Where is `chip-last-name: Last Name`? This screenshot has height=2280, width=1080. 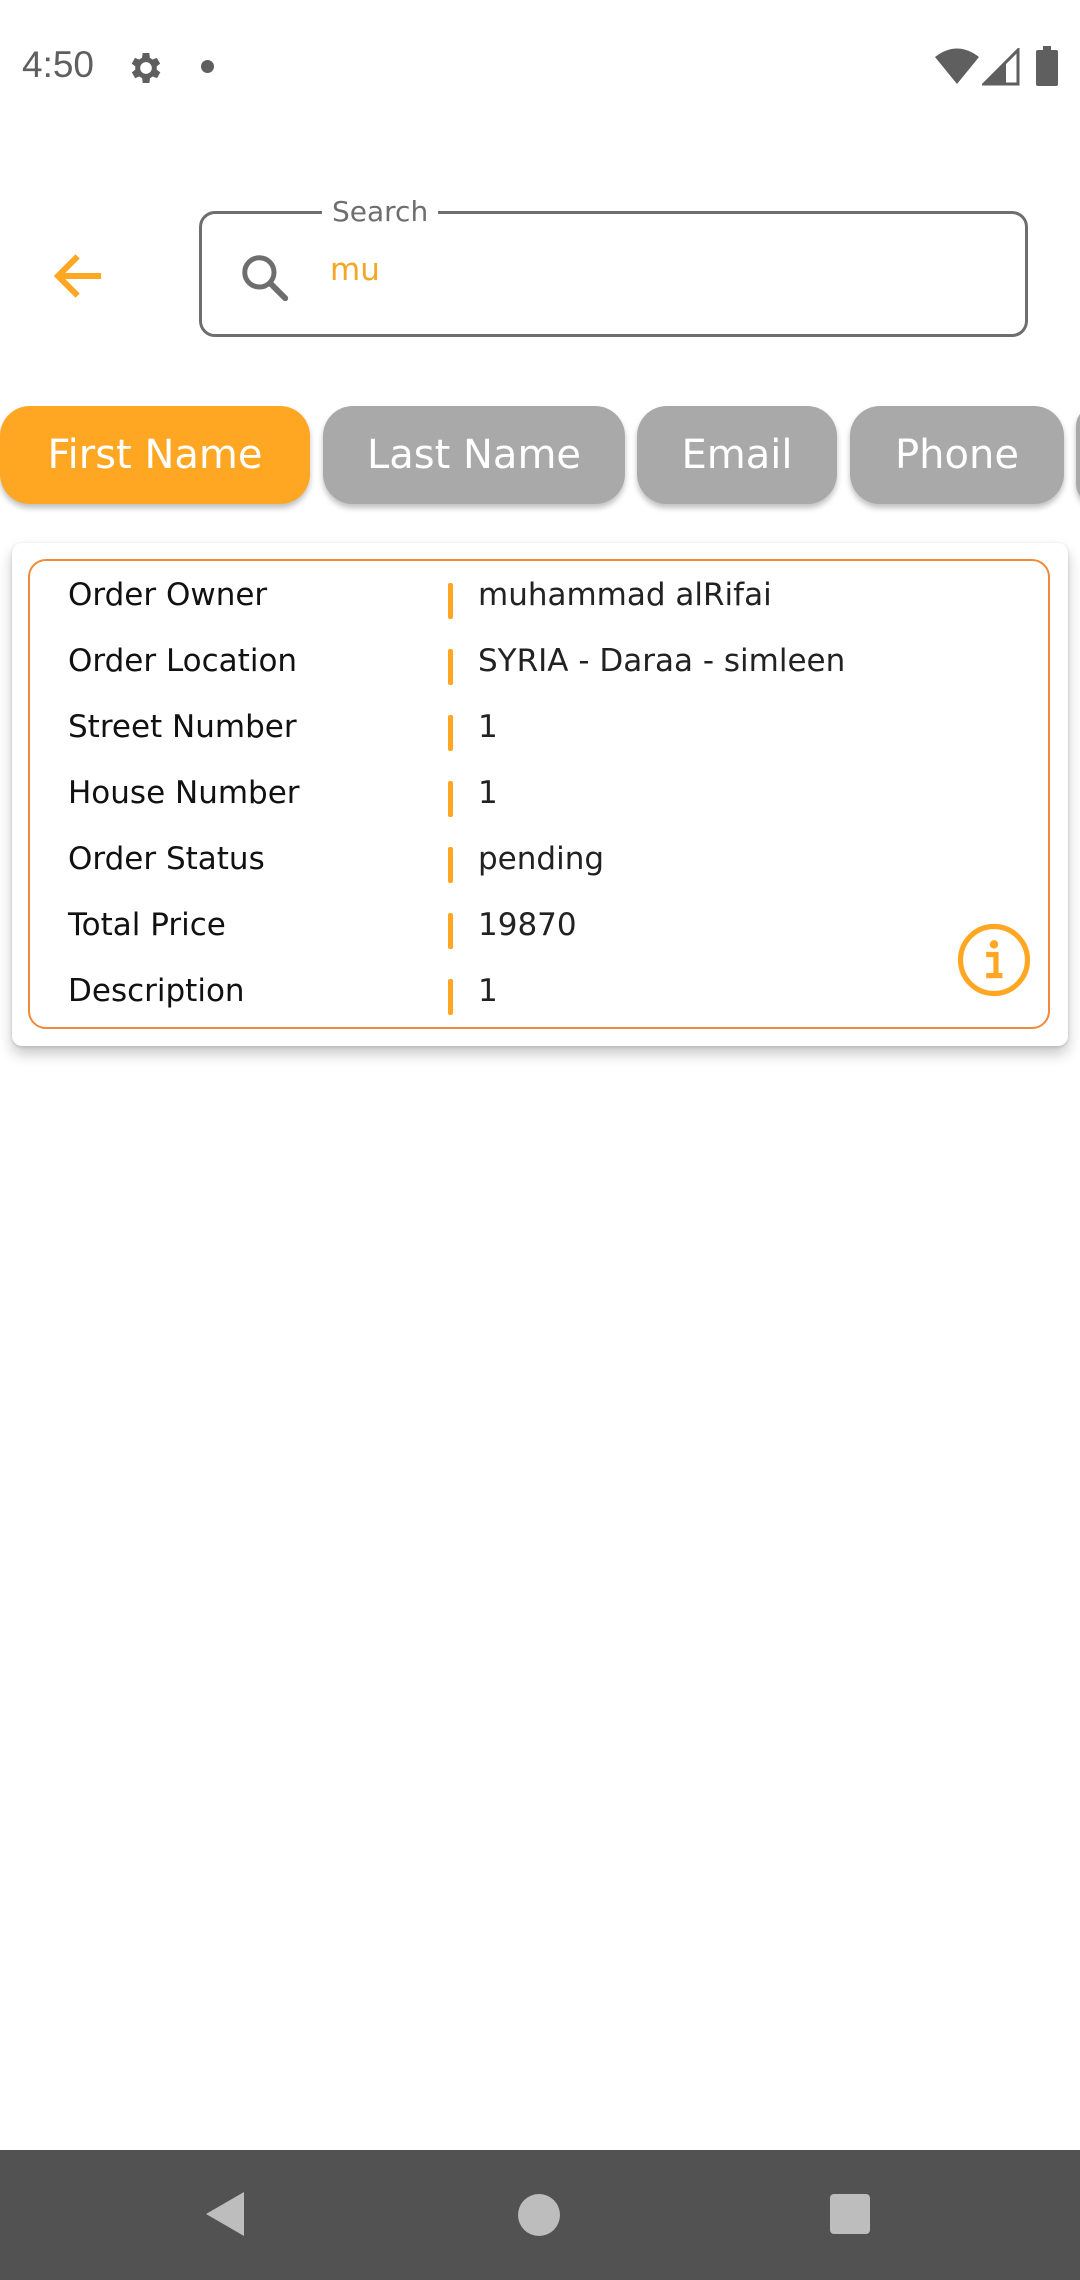
chip-last-name: Last Name is located at coordinates (474, 455).